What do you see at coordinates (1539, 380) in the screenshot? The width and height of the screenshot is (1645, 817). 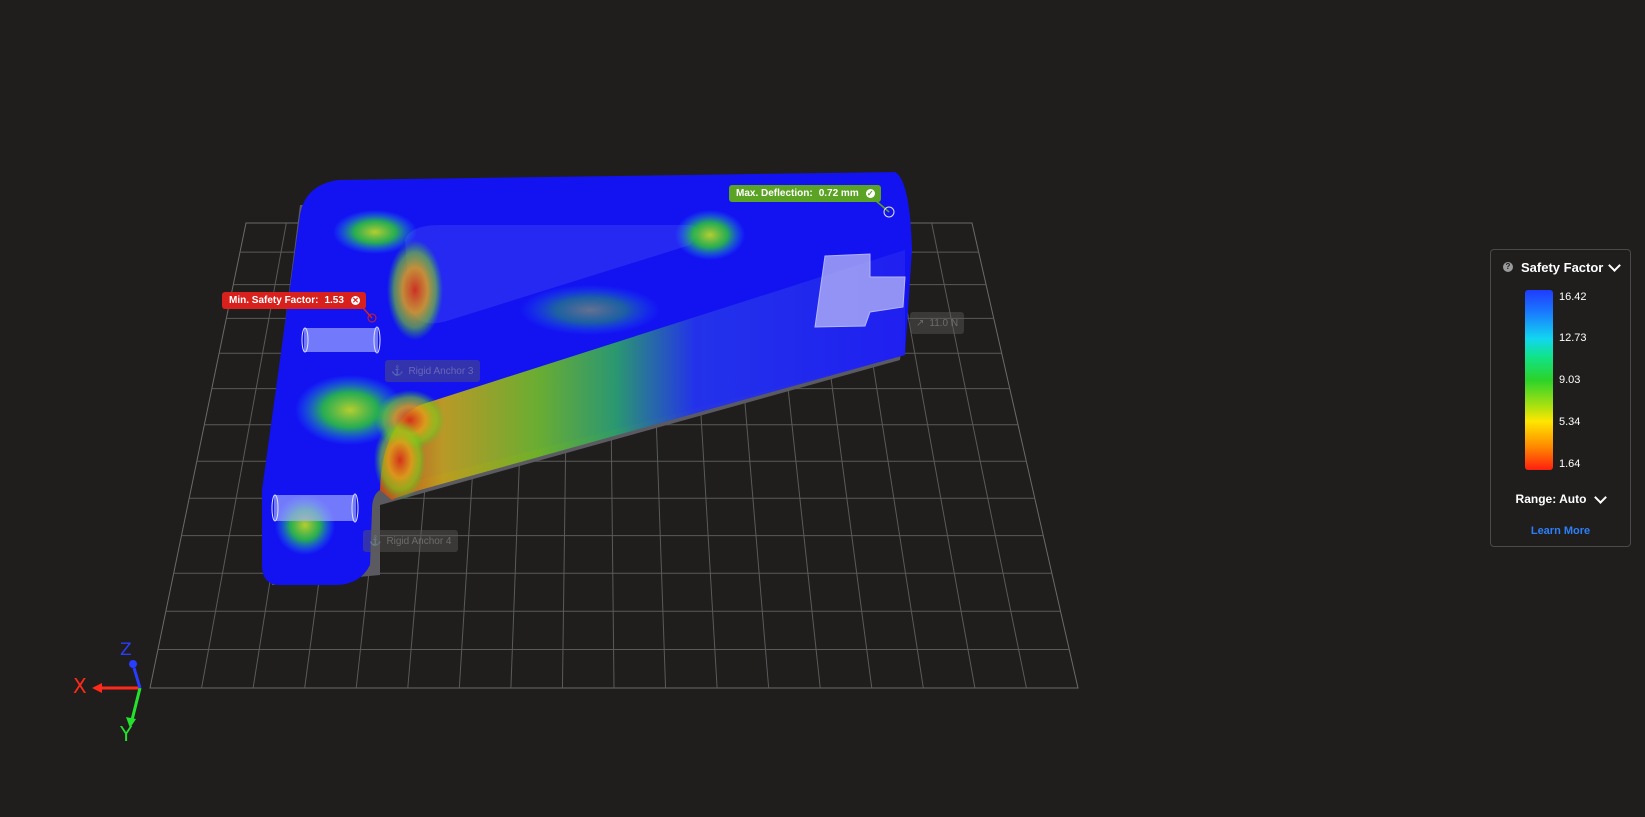 I see `safety-factor-colorbar` at bounding box center [1539, 380].